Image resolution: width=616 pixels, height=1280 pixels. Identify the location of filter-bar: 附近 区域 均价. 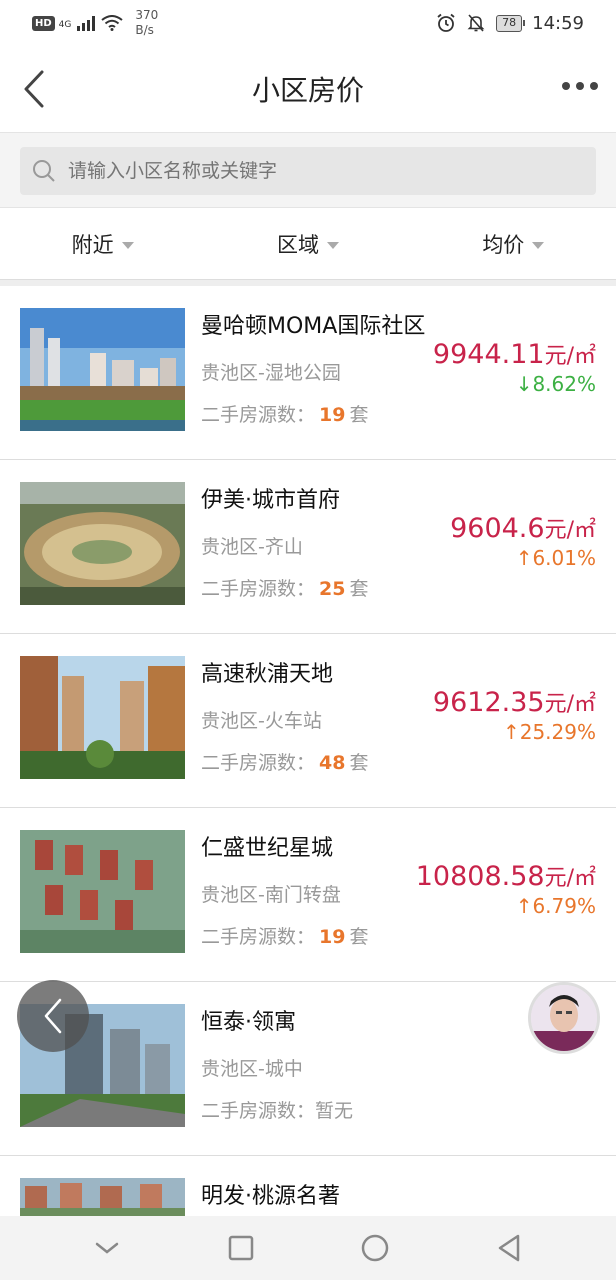
(308, 244).